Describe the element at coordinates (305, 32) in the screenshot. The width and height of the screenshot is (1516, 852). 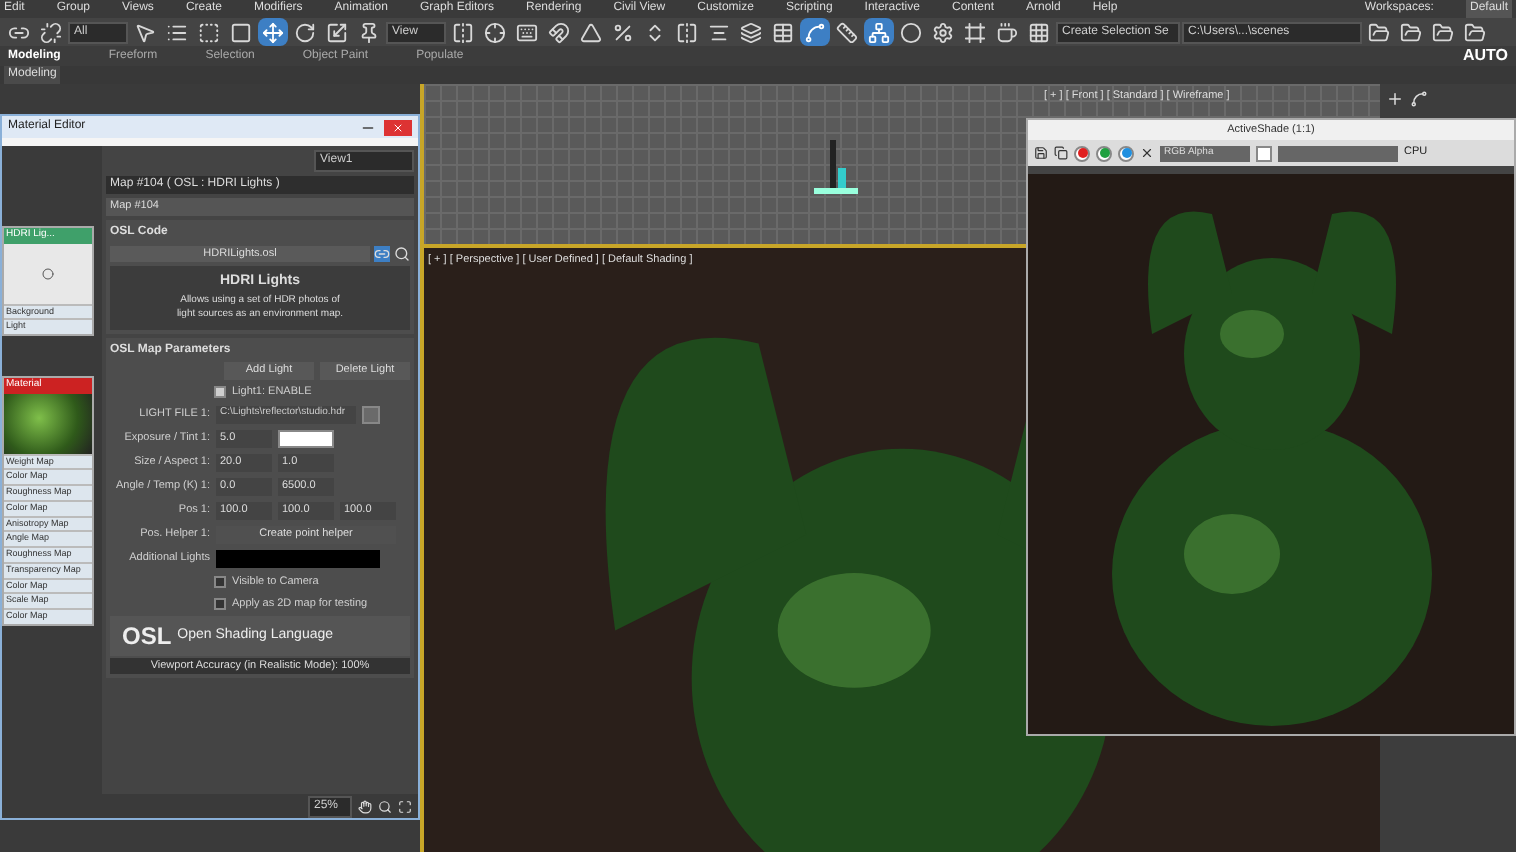
I see `rotate-icon` at that location.